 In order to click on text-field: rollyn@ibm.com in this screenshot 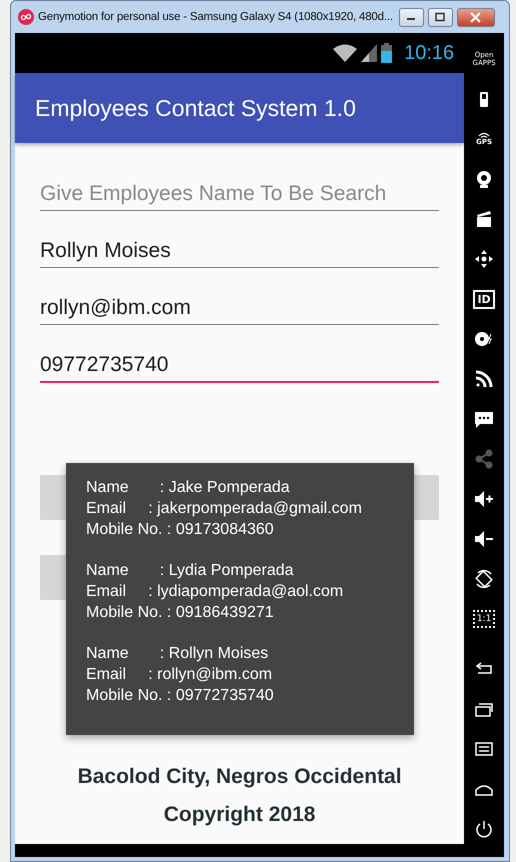, I will do `click(240, 308)`.